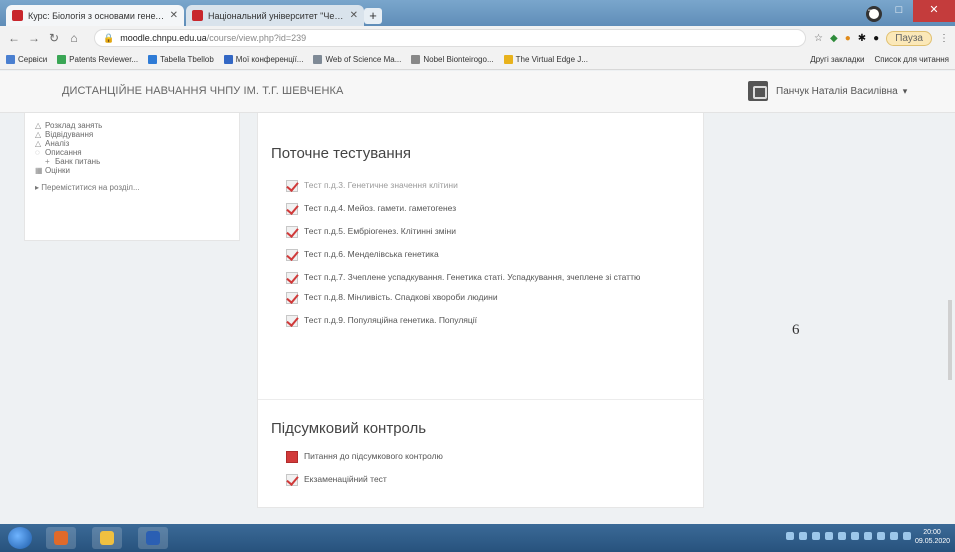  What do you see at coordinates (137, 152) in the screenshot?
I see `sidebar-item: ◌ Описання` at bounding box center [137, 152].